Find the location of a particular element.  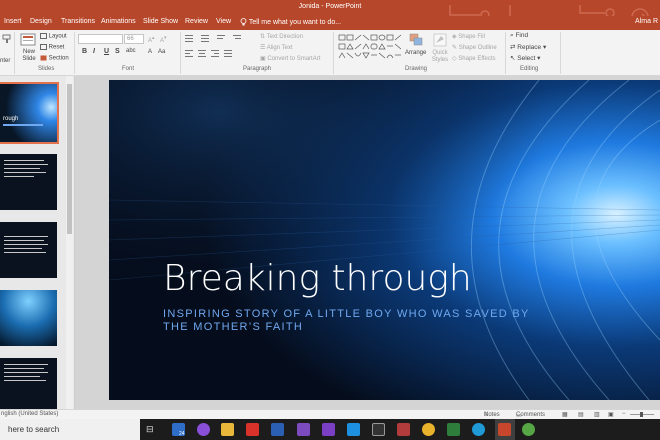

section-button: Section is located at coordinates (54, 58).